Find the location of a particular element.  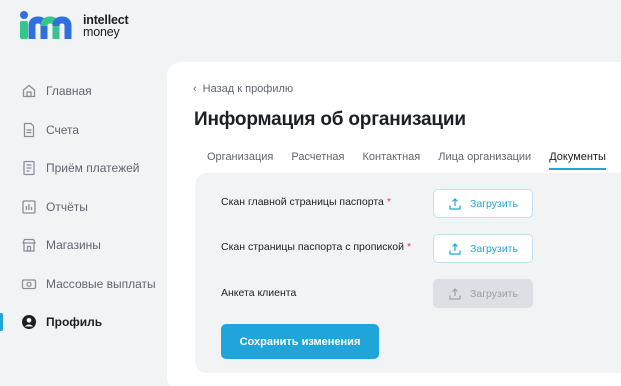

brand-line2: money is located at coordinates (101, 32).